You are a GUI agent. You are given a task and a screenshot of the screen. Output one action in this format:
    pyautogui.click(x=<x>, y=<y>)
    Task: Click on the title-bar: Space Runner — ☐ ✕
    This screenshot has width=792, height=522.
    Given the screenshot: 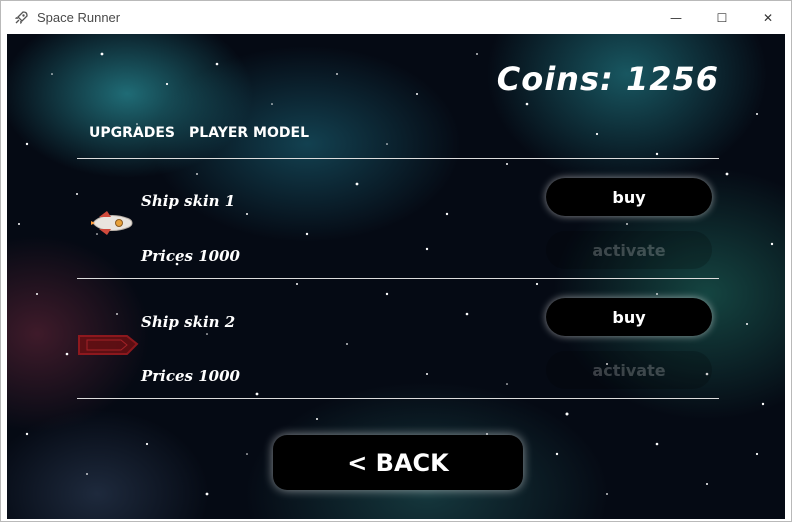 What is the action you would take?
    pyautogui.click(x=396, y=17)
    